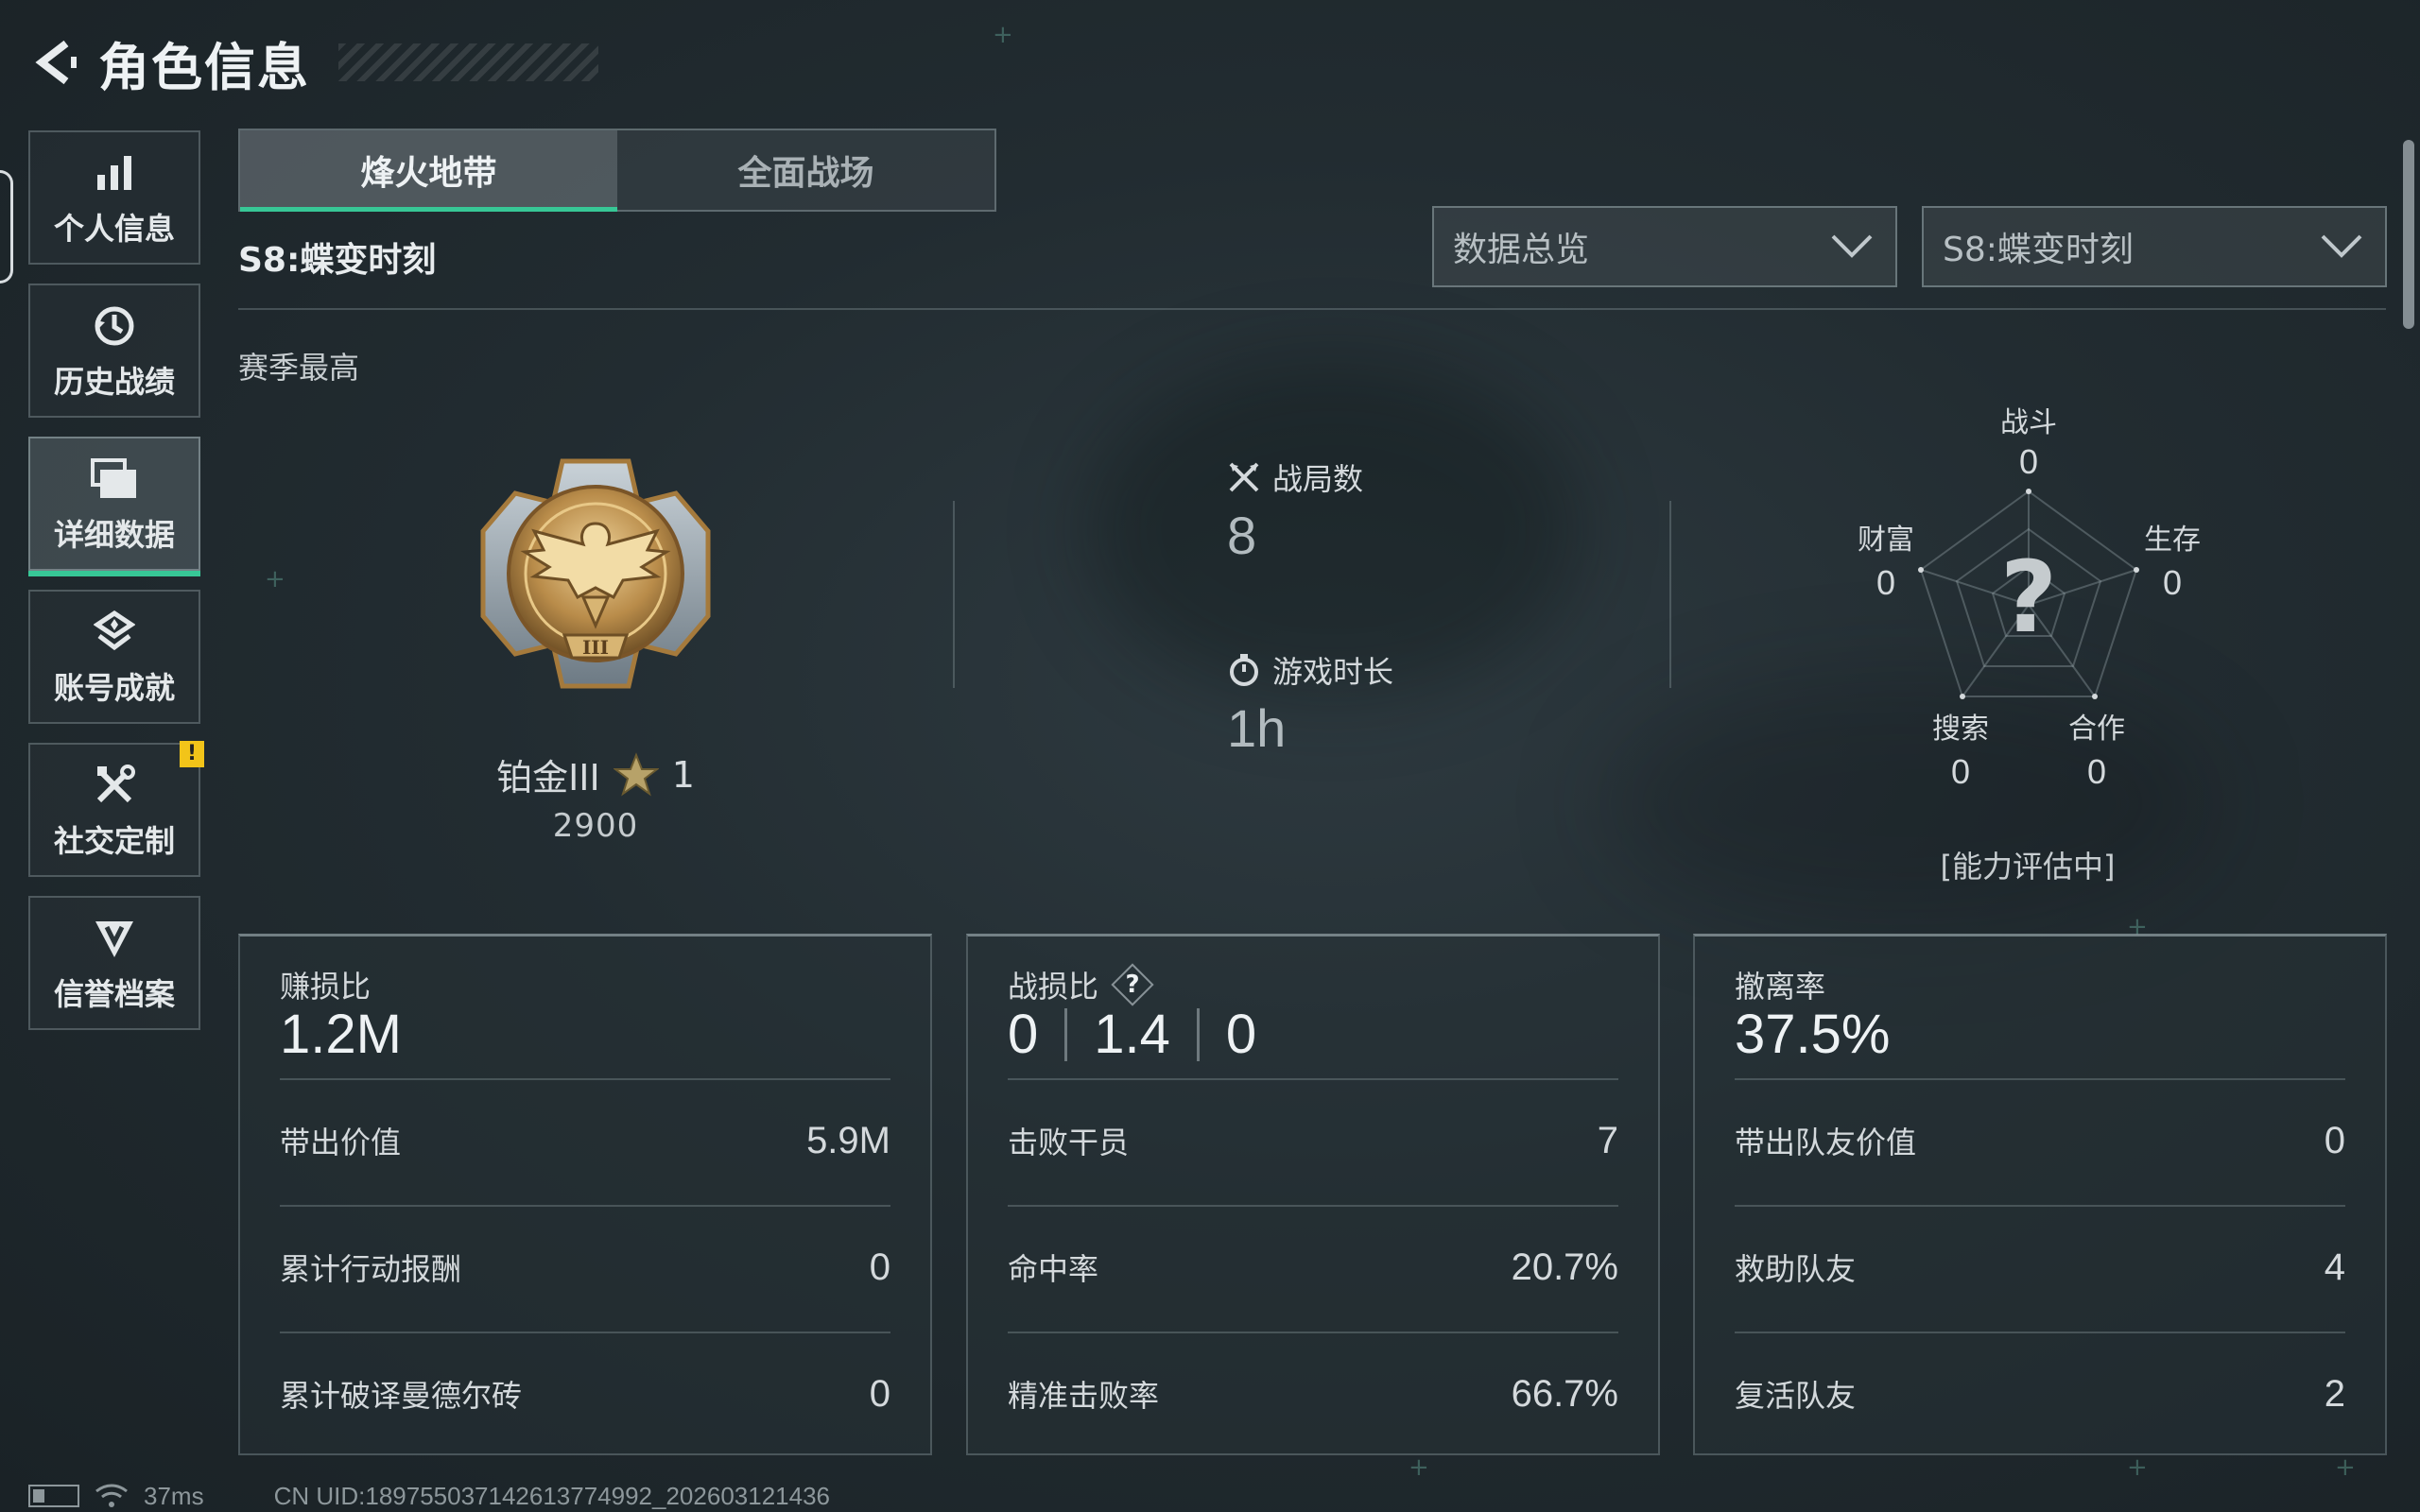 This screenshot has height=1512, width=2420. What do you see at coordinates (2408, 234) in the screenshot?
I see `scrollbar` at bounding box center [2408, 234].